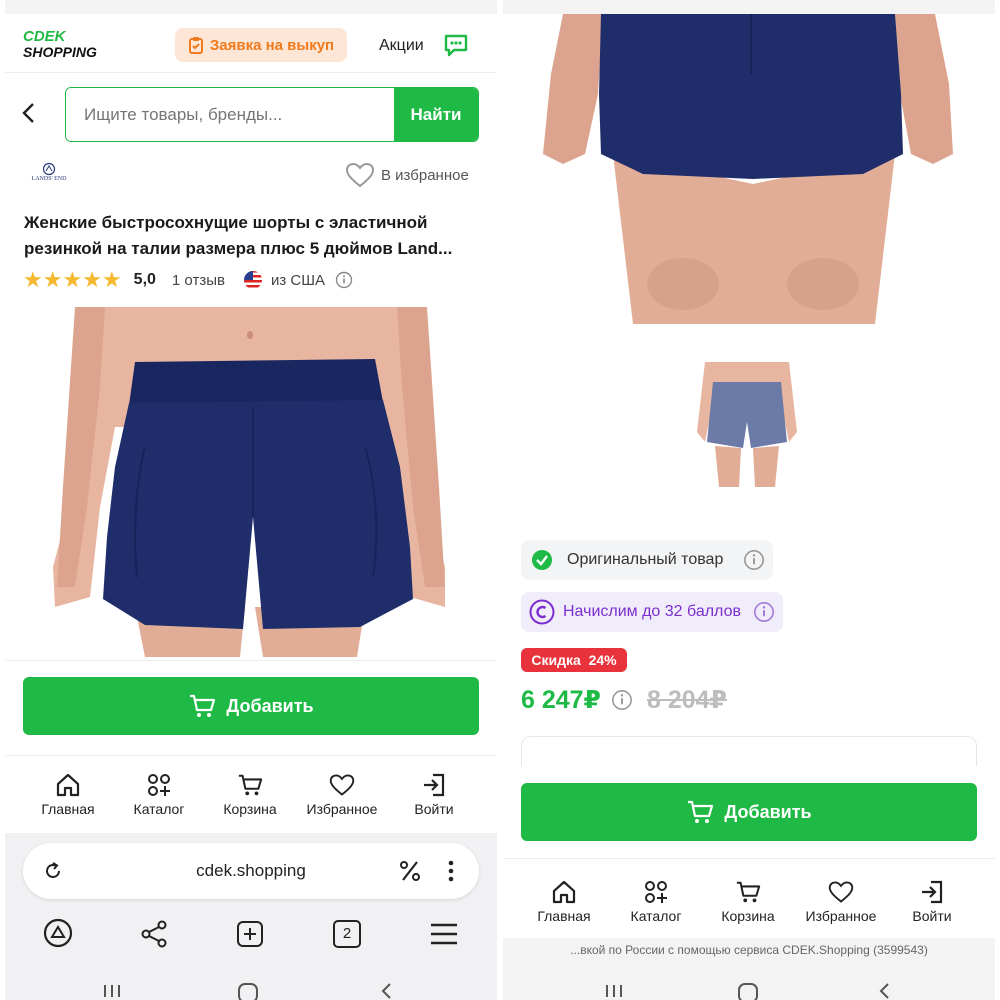 Image resolution: width=1000 pixels, height=1000 pixels. What do you see at coordinates (407, 175) in the screenshot?
I see `add-to-favorites-button: В избранное` at bounding box center [407, 175].